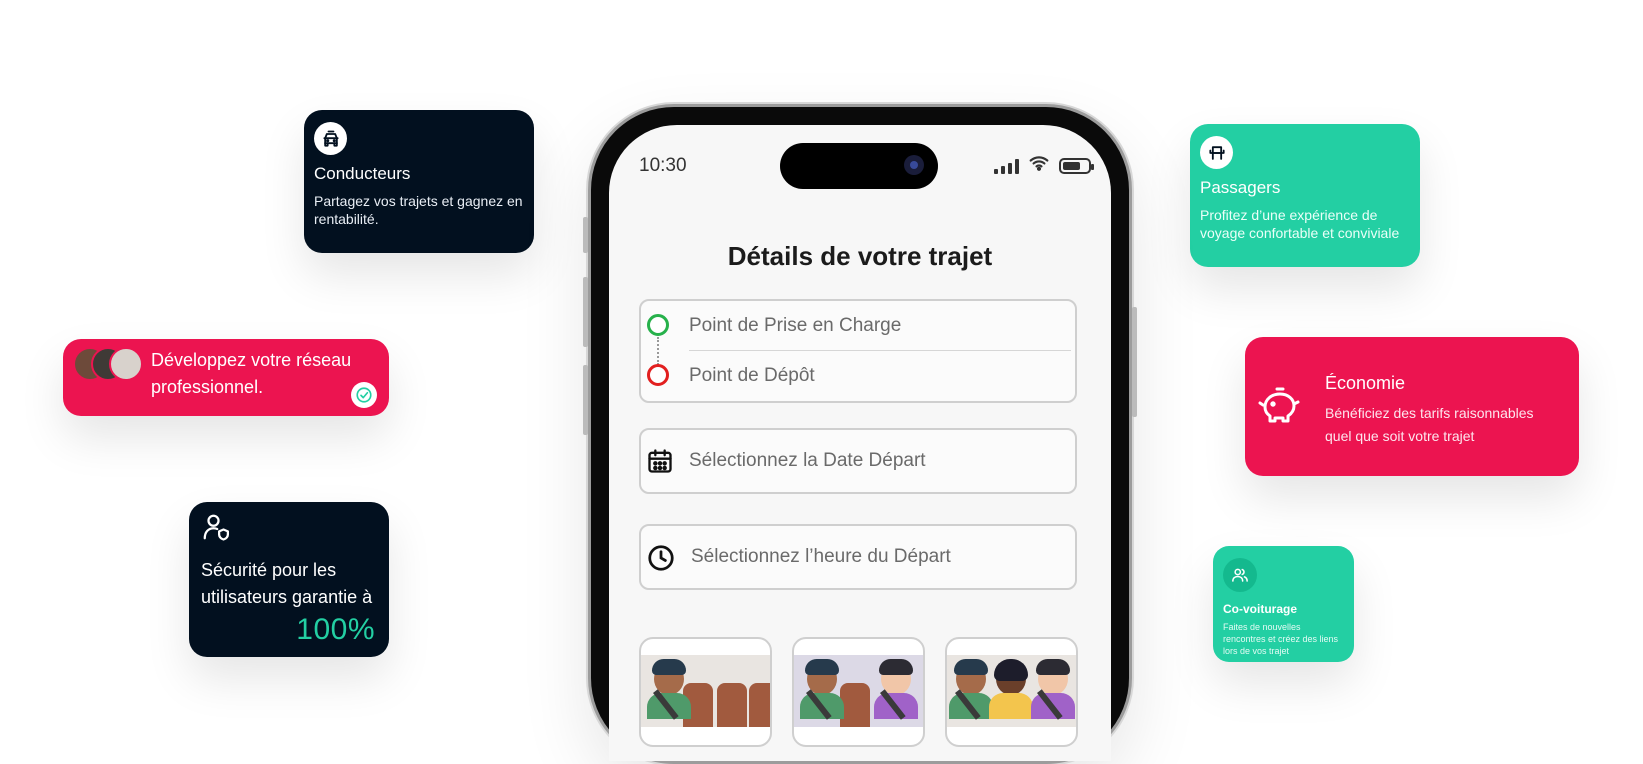 The image size is (1643, 764). What do you see at coordinates (807, 460) in the screenshot?
I see `departure-date-placeholder: Sélectionnez la Date Départ` at bounding box center [807, 460].